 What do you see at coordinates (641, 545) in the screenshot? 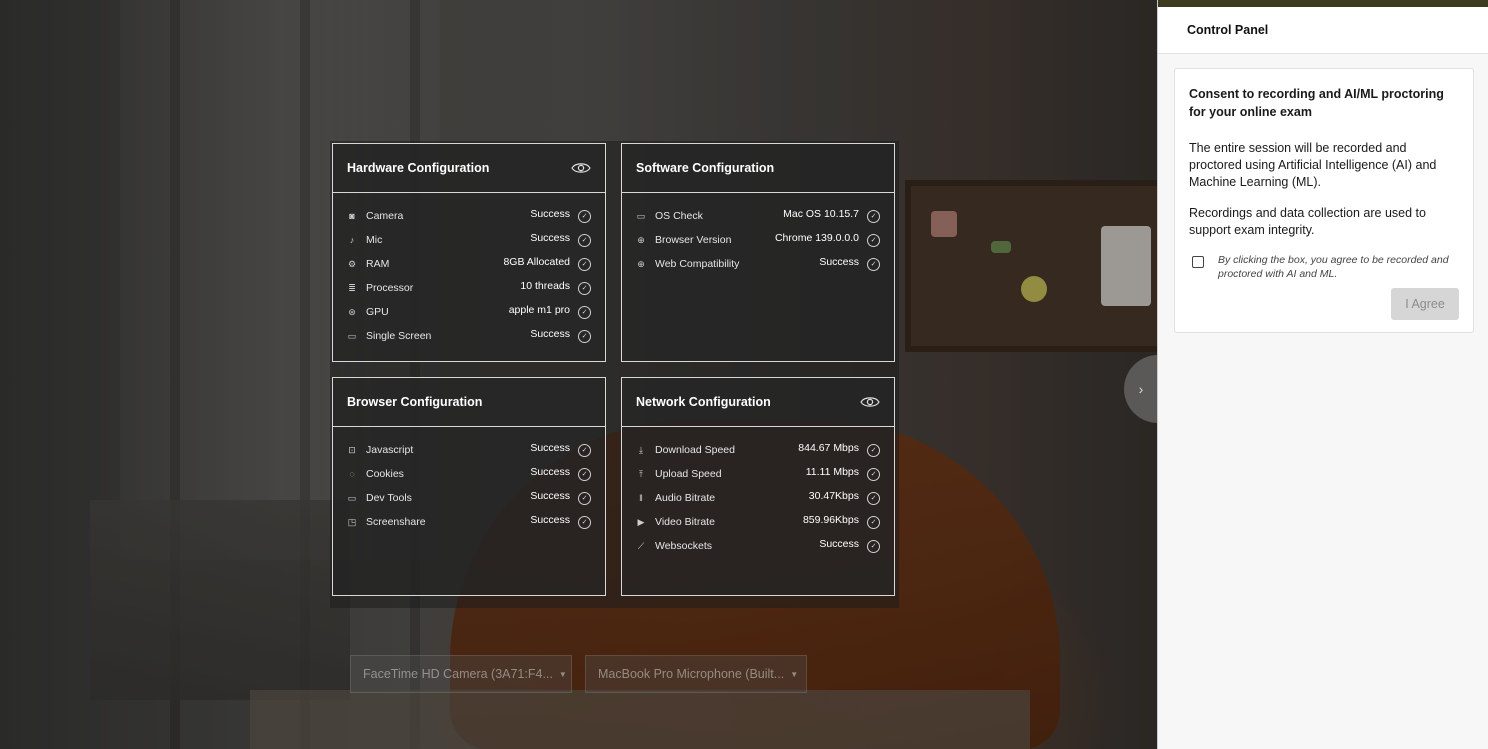
I see `plug-icon: ⟋` at bounding box center [641, 545].